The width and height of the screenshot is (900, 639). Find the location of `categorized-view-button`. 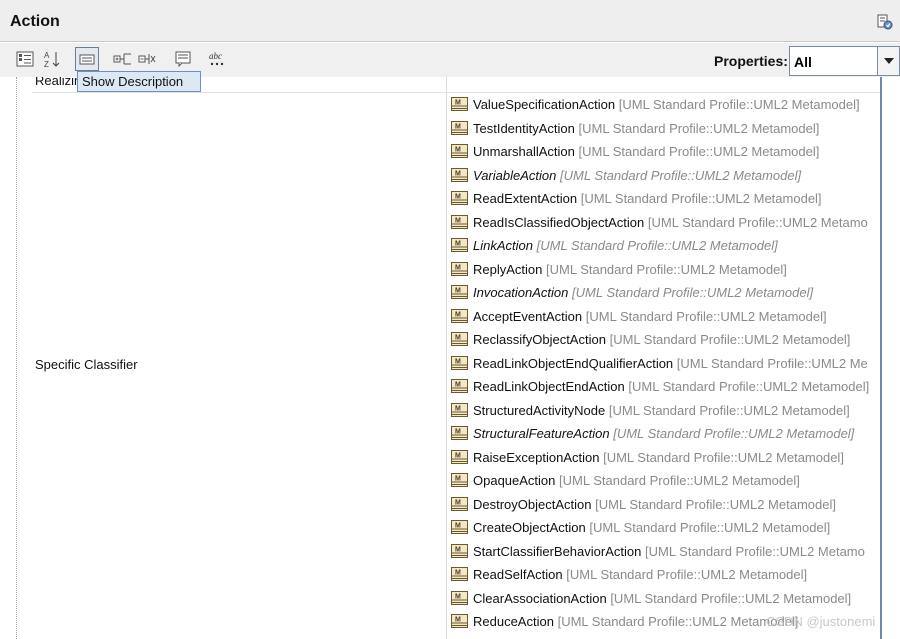

categorized-view-button is located at coordinates (25, 59).